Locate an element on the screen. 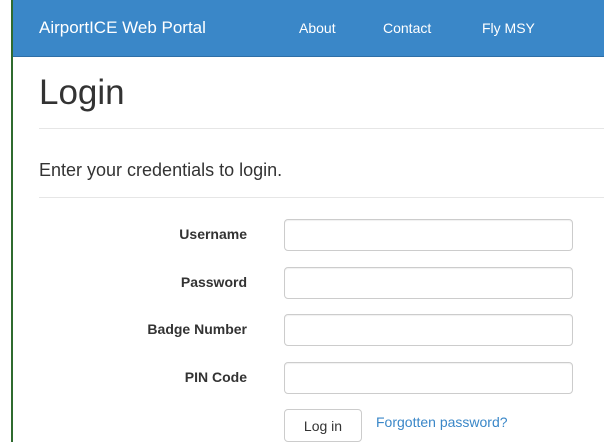 The width and height of the screenshot is (604, 442). login-button: Log in is located at coordinates (323, 425).